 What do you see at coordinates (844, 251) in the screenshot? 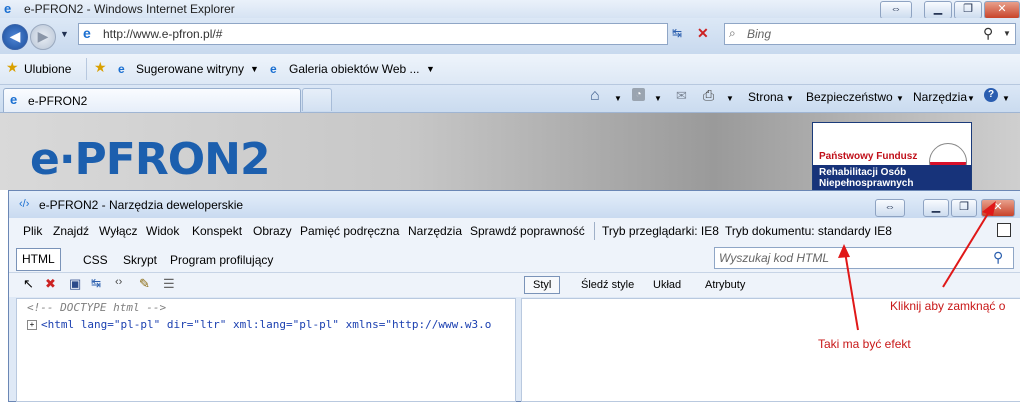
I see `arrowhead-doc-mode` at bounding box center [844, 251].